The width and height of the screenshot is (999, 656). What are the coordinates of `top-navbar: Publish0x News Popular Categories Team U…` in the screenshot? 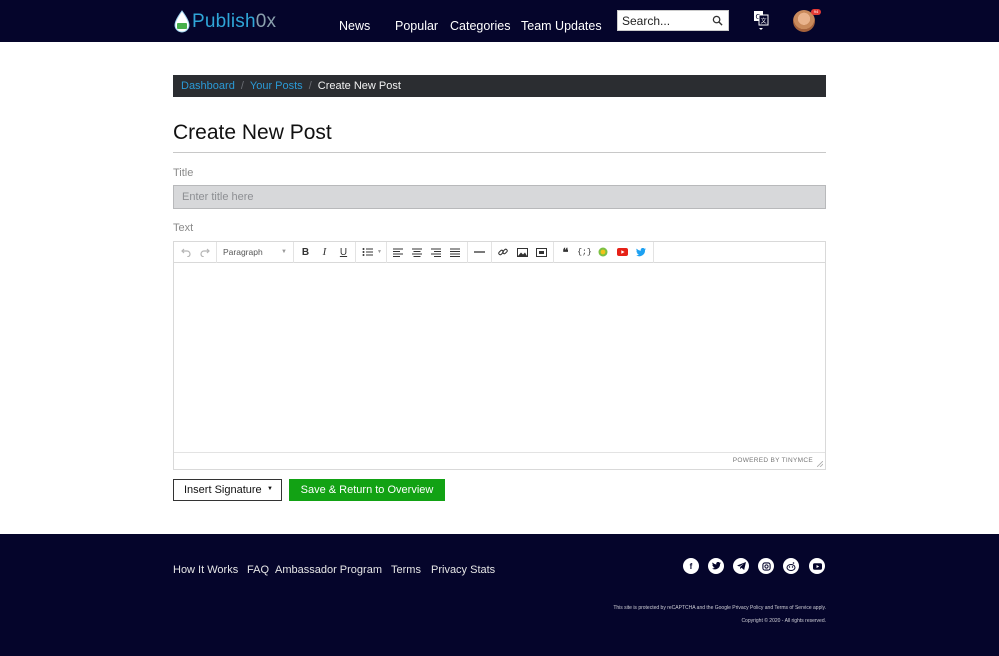 It's located at (499, 21).